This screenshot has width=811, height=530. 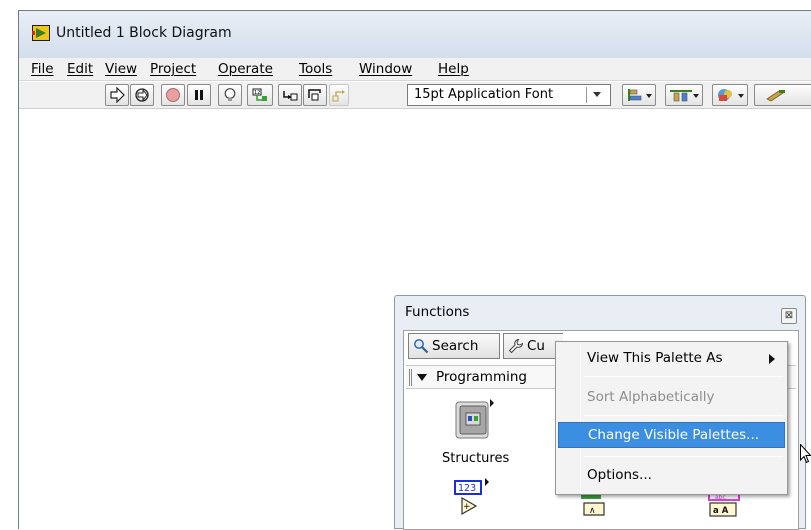 What do you see at coordinates (121, 69) in the screenshot?
I see `menu-view: View` at bounding box center [121, 69].